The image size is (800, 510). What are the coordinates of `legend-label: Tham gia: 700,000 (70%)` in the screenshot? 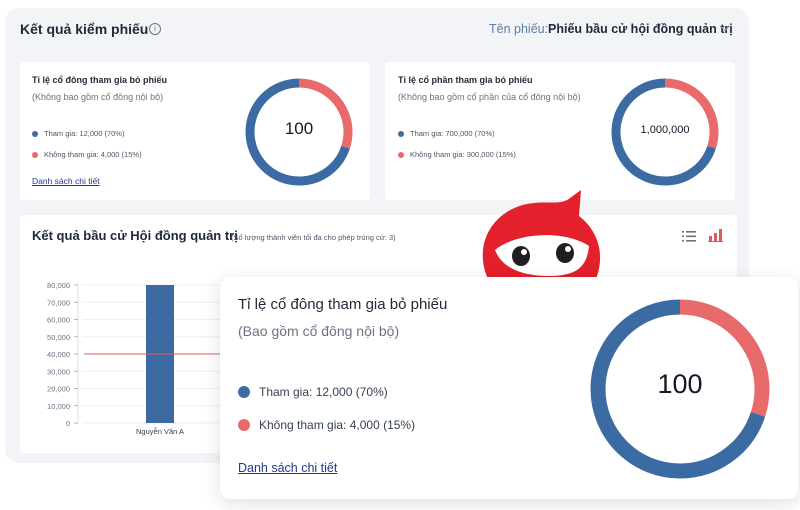 It's located at (452, 133).